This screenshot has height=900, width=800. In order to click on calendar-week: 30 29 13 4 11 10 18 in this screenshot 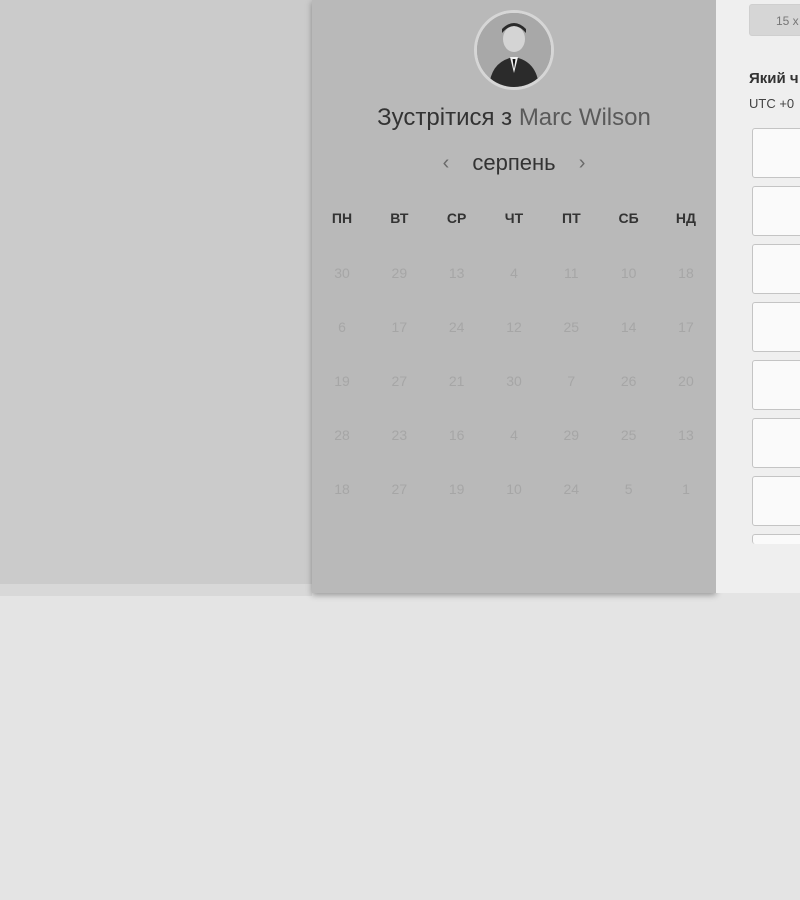, I will do `click(514, 289)`.